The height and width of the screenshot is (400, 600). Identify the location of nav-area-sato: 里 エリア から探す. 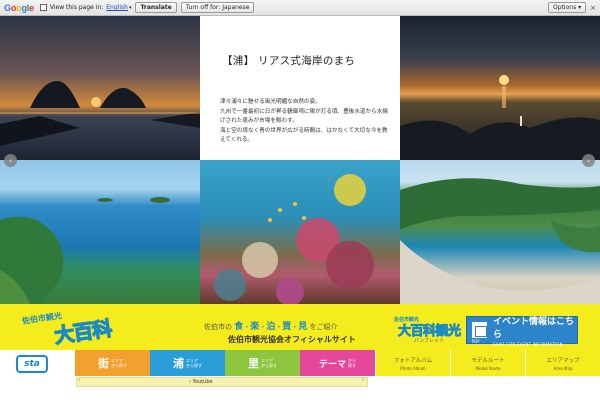
(262, 363).